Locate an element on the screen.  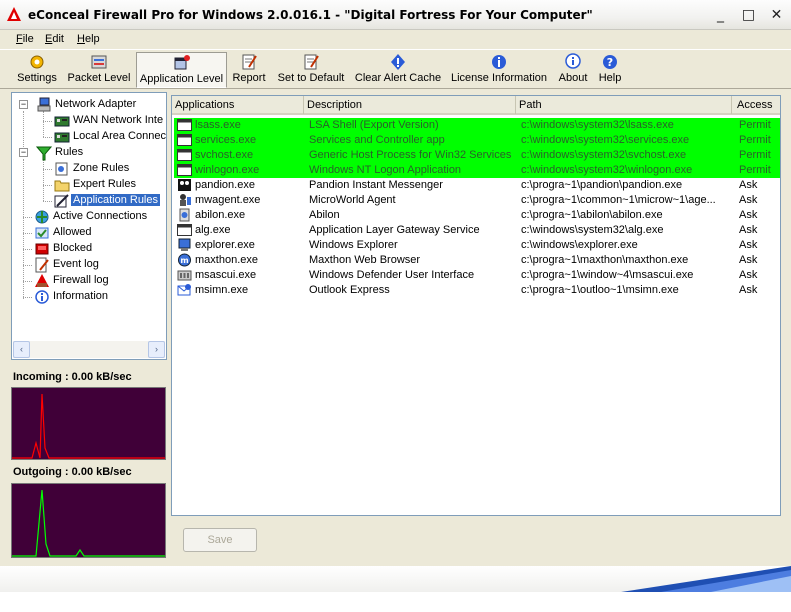
tree-firewall-log-label: Firewall log is located at coordinates (81, 280).